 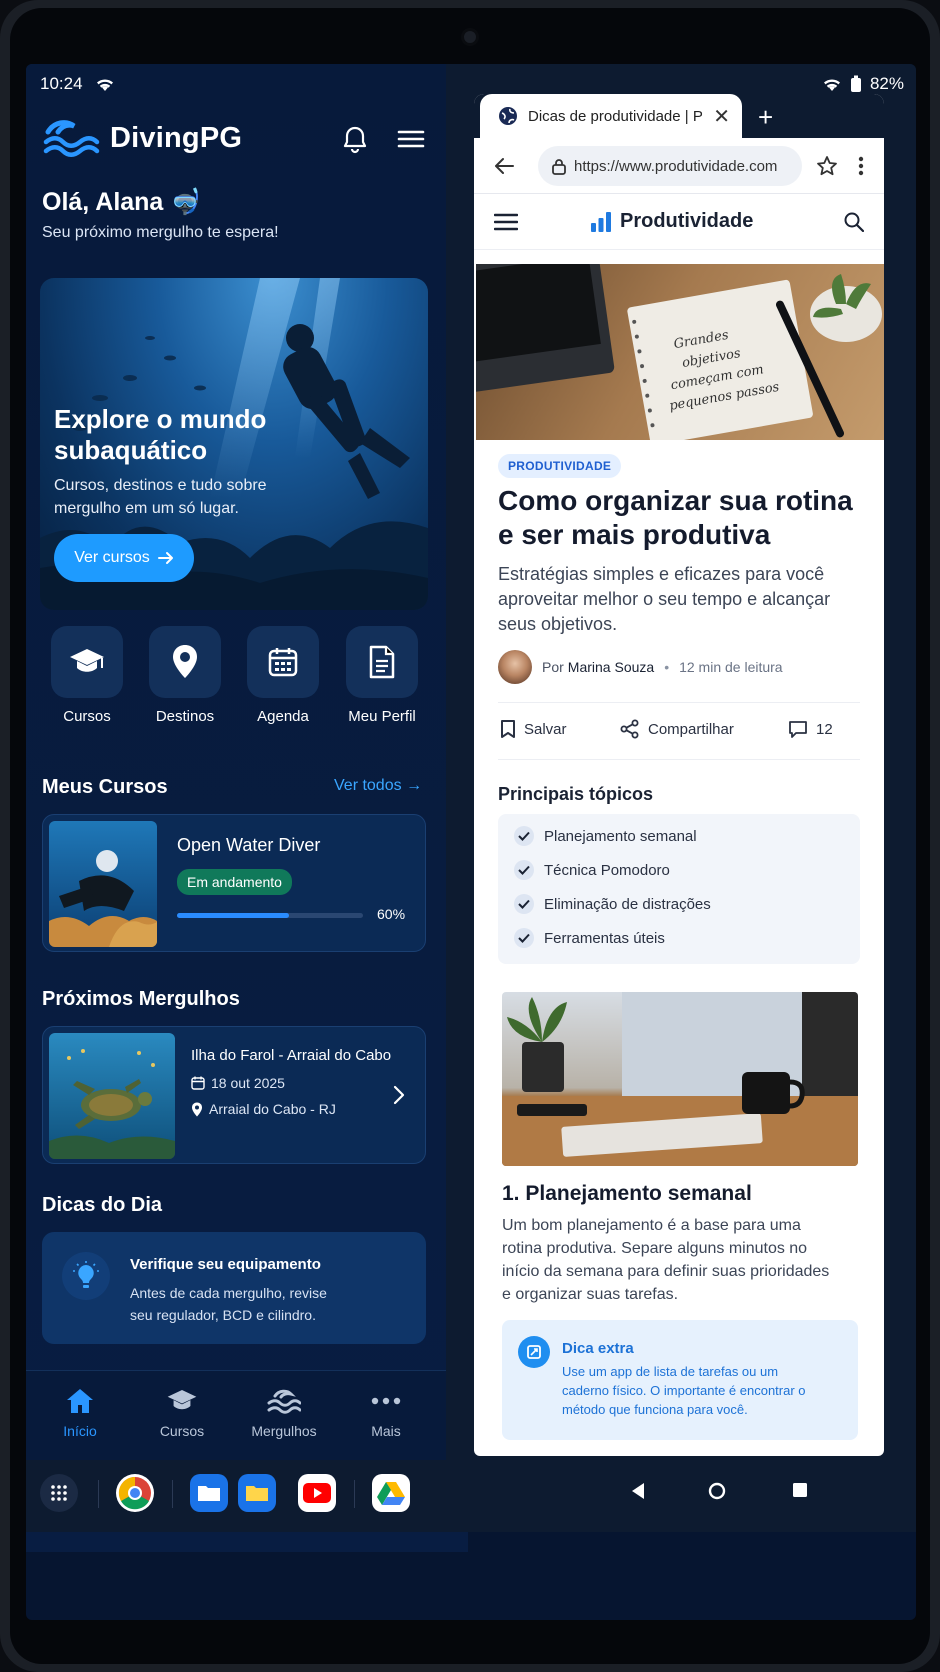 What do you see at coordinates (233, 915) in the screenshot?
I see `progress-fill` at bounding box center [233, 915].